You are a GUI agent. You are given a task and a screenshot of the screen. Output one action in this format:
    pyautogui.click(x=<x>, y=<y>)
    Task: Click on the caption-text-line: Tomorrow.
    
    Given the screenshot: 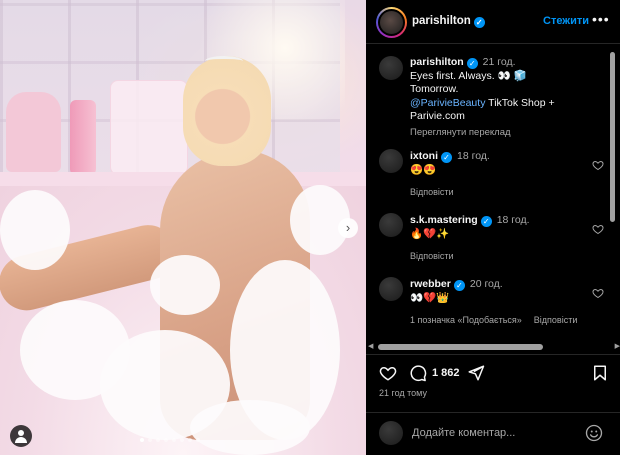 What is the action you would take?
    pyautogui.click(x=434, y=89)
    